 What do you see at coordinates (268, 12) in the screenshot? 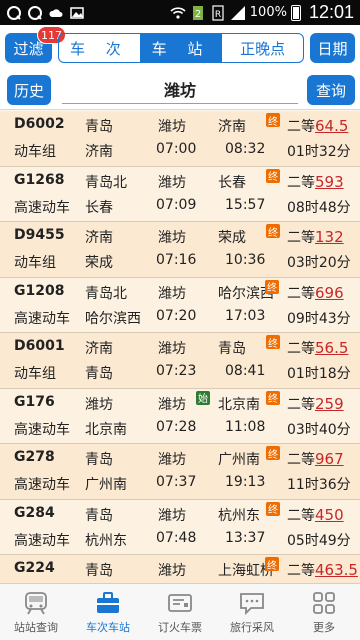
I see `battery-percent: 100%` at bounding box center [268, 12].